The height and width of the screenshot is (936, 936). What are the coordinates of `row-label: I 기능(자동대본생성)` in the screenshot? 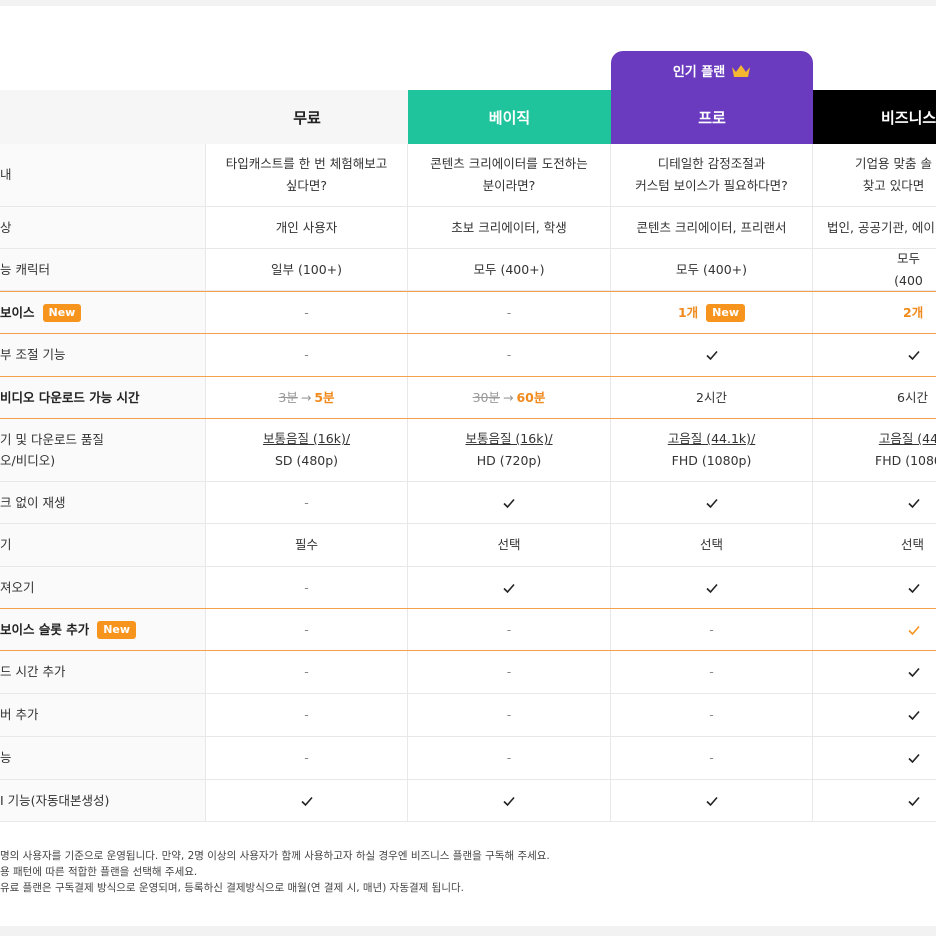 It's located at (103, 800).